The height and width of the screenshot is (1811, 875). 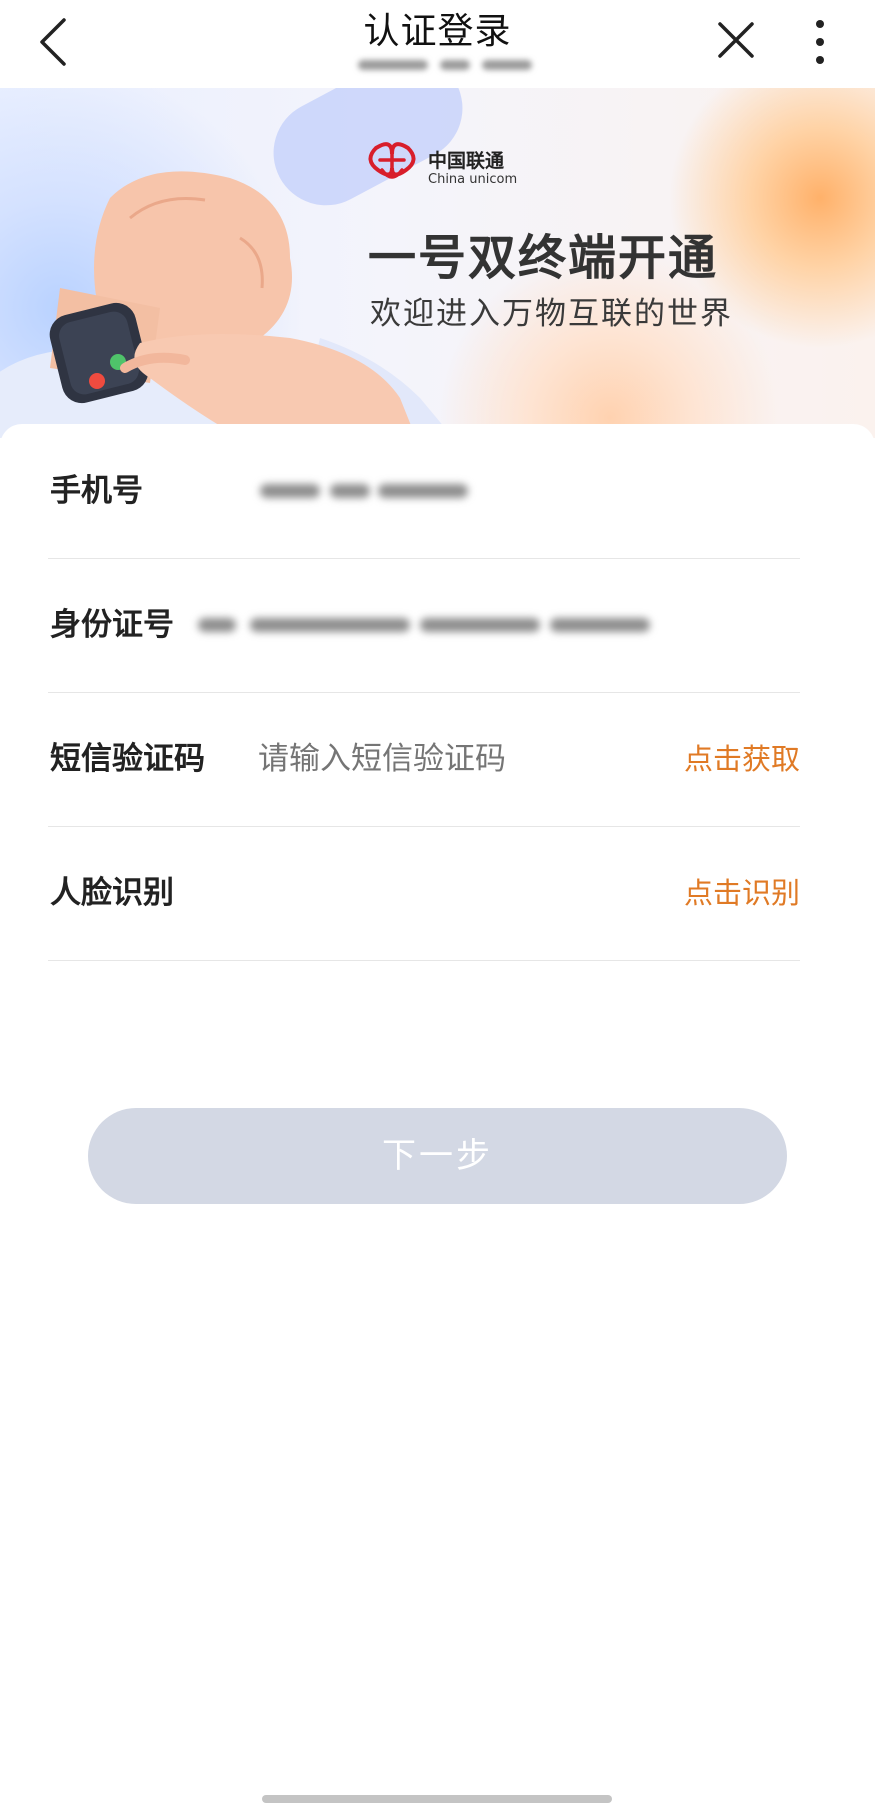 What do you see at coordinates (438, 759) in the screenshot?
I see `sms-code-input` at bounding box center [438, 759].